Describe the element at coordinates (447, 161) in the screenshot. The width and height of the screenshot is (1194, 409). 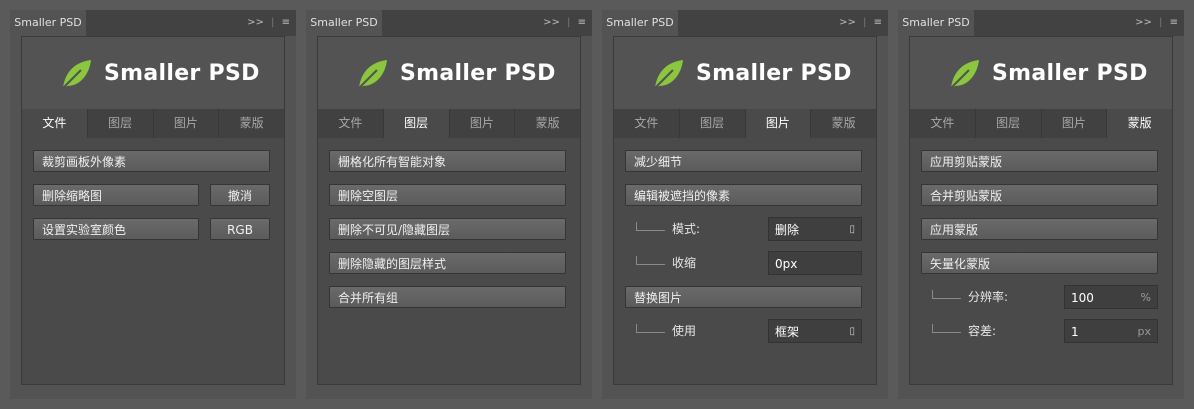
I see `rasterize-smart-objects-button: 栅格化所有智能对象` at that location.